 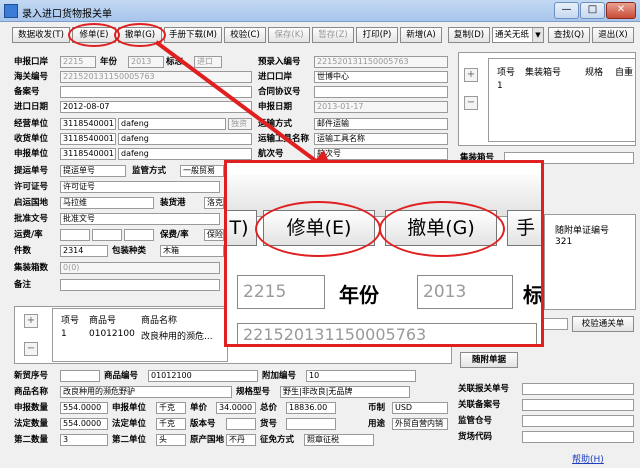 What do you see at coordinates (78, 62) in the screenshot?
I see `port-field: 2215` at bounding box center [78, 62].